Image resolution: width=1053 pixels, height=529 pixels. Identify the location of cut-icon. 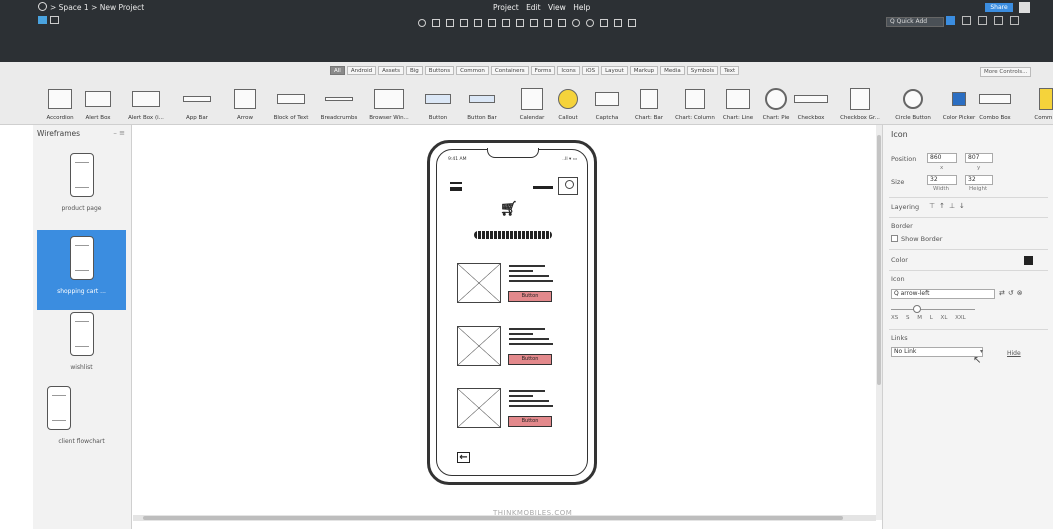
(450, 23).